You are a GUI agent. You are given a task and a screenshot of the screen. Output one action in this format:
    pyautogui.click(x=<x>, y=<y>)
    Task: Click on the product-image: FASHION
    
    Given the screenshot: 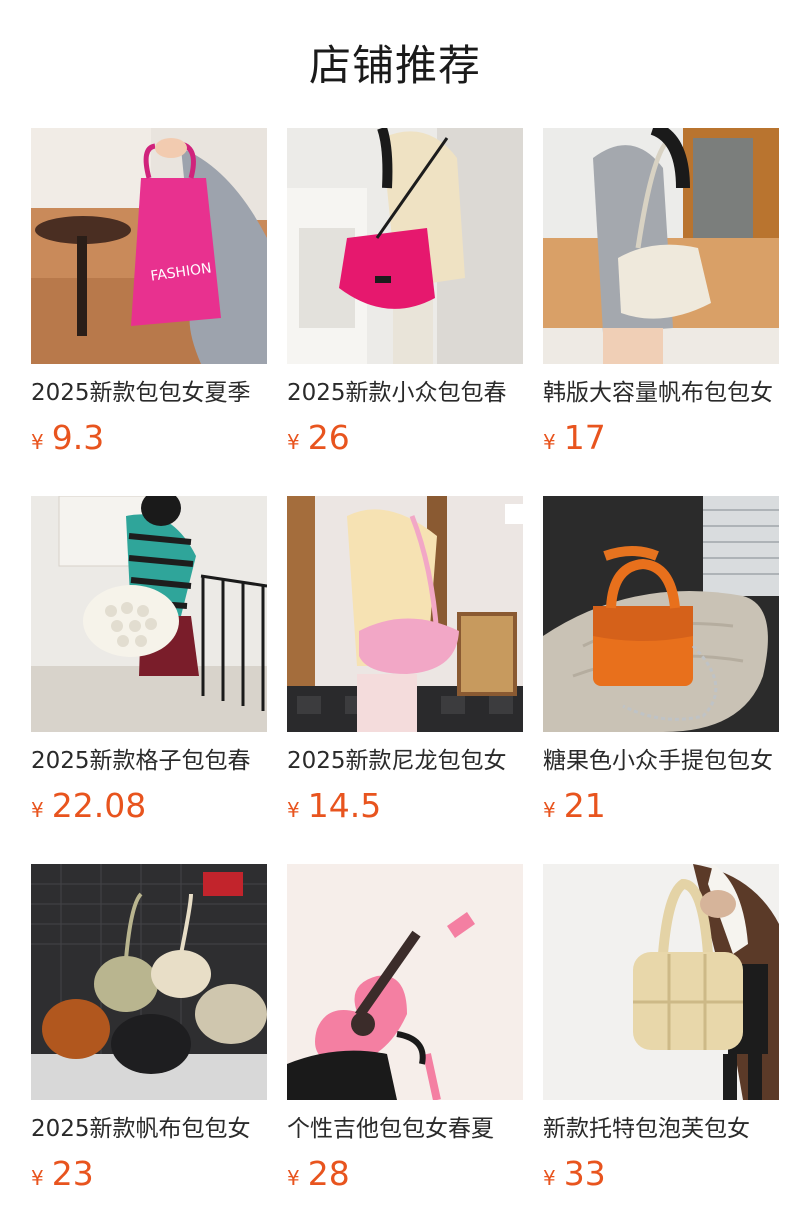 What is the action you would take?
    pyautogui.click(x=149, y=246)
    